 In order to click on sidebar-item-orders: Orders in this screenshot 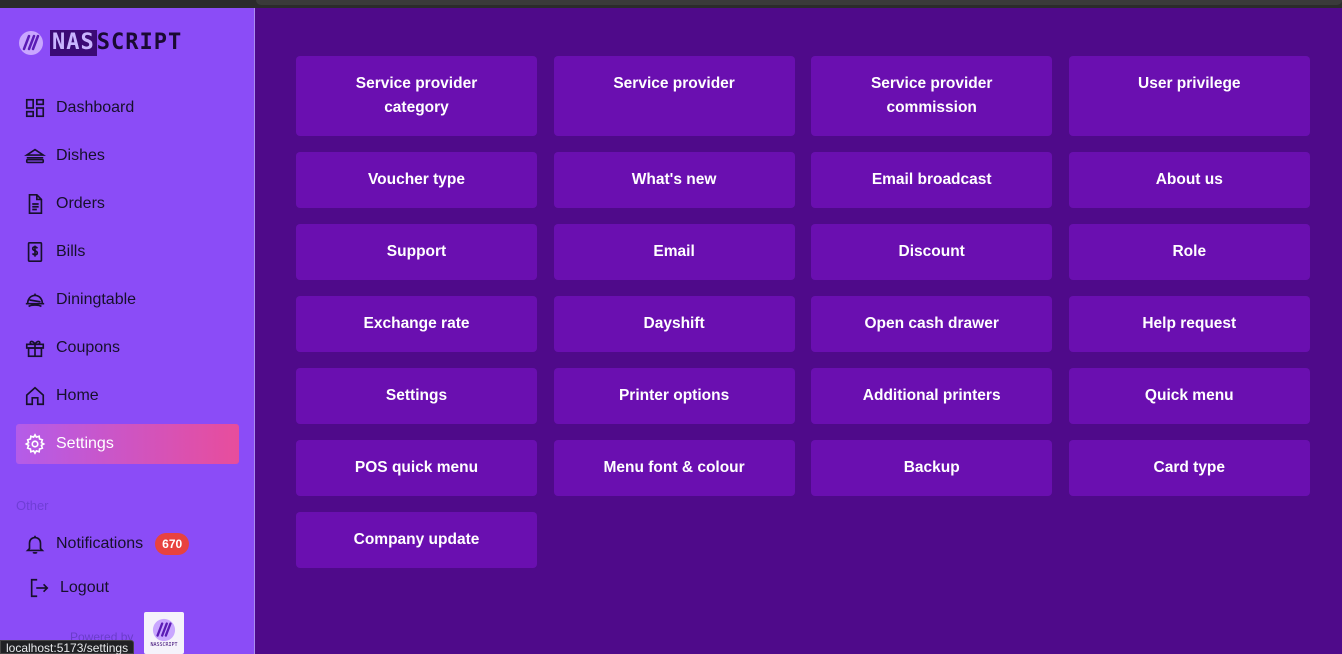, I will do `click(127, 204)`.